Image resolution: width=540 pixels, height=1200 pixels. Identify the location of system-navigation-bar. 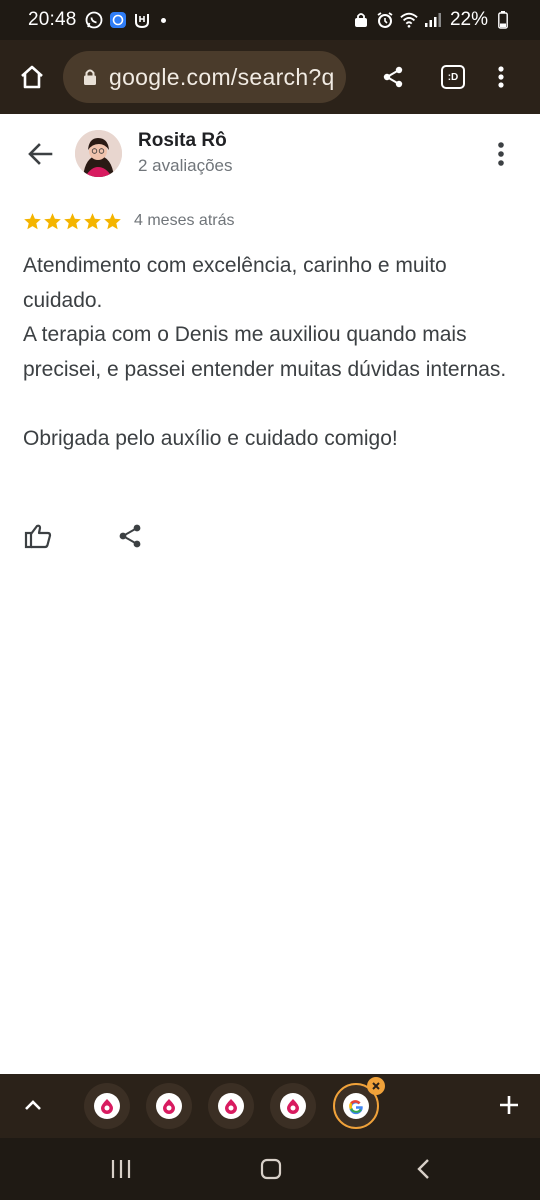
(270, 1169).